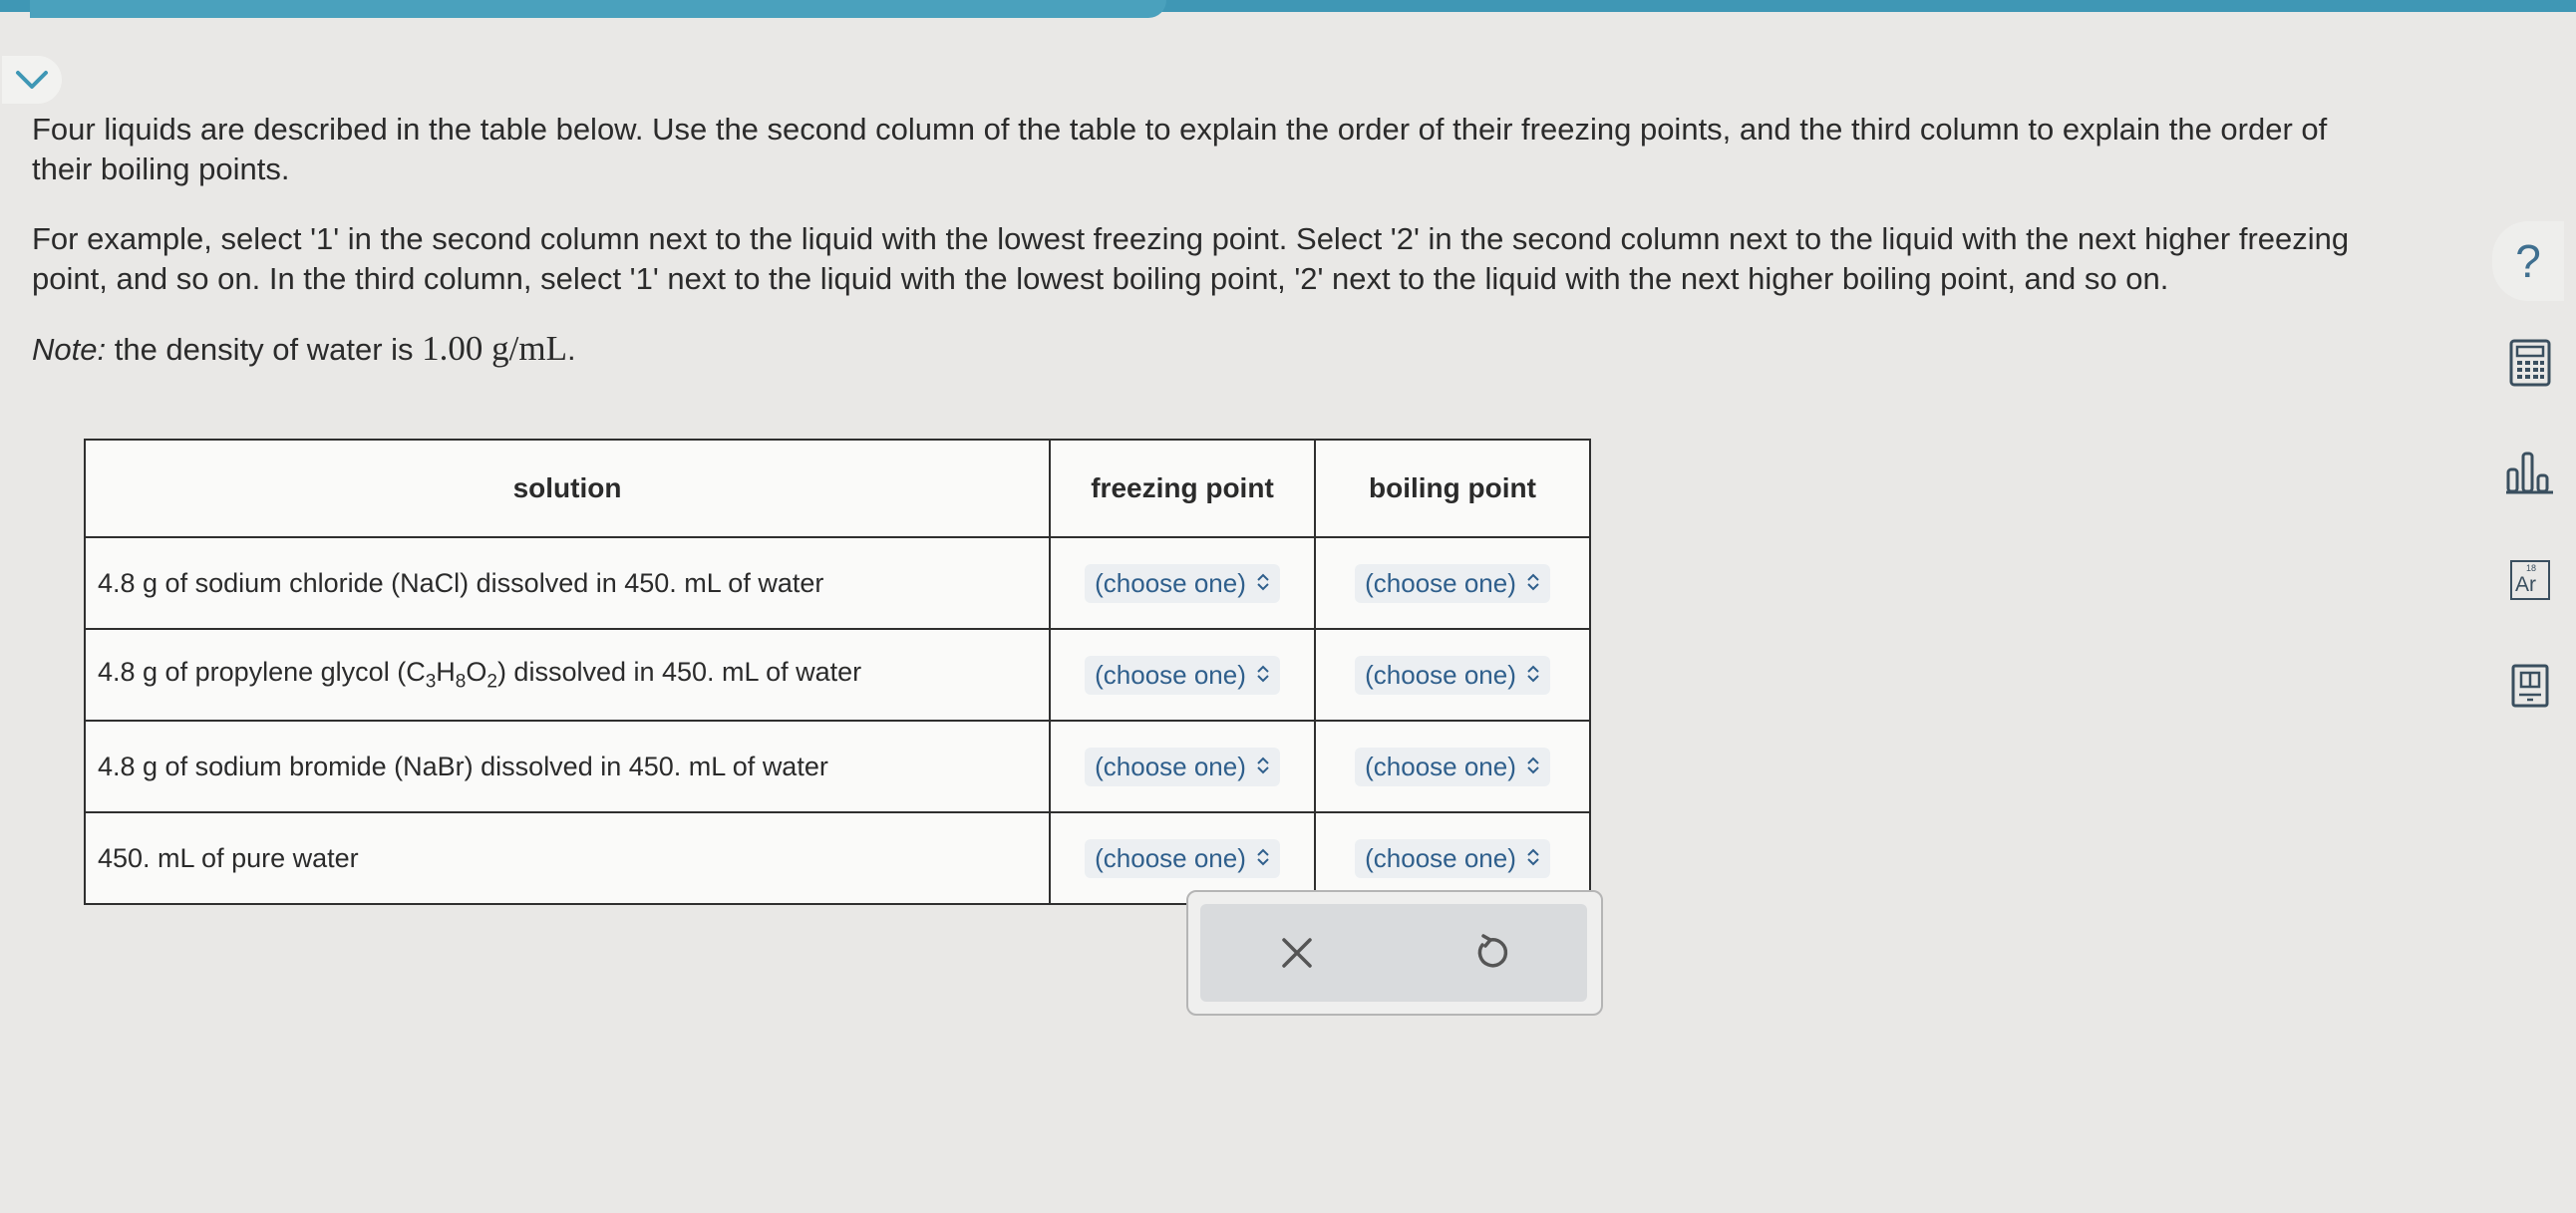 Image resolution: width=2576 pixels, height=1213 pixels. What do you see at coordinates (491, 682) in the screenshot?
I see `formula-subscript: 2` at bounding box center [491, 682].